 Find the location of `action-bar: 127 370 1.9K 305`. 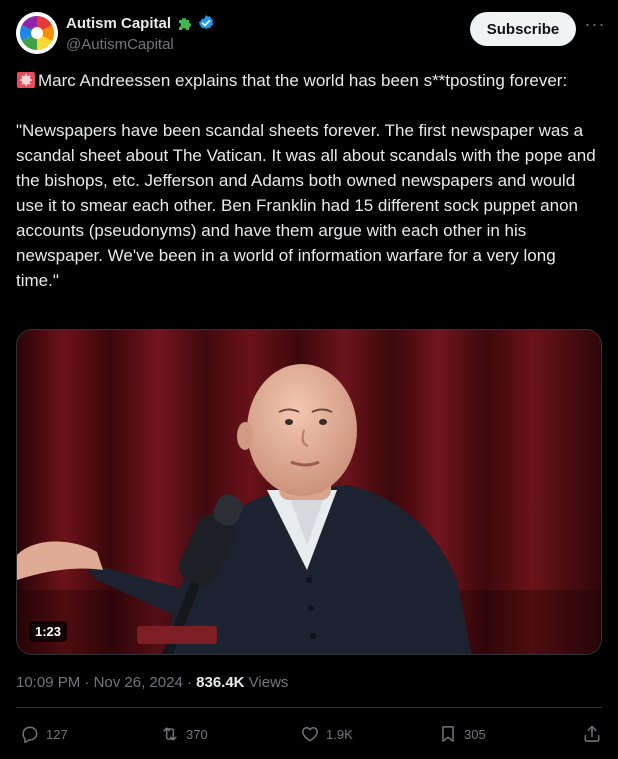

action-bar: 127 370 1.9K 305 is located at coordinates (309, 734).